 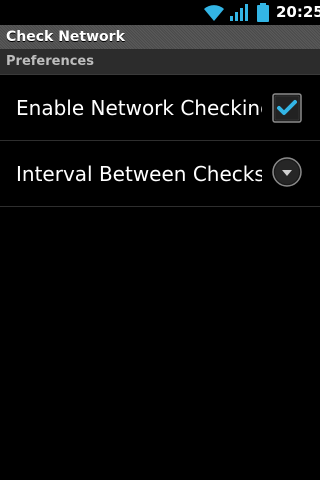 I want to click on enable-network-checkbox, so click(x=287, y=108).